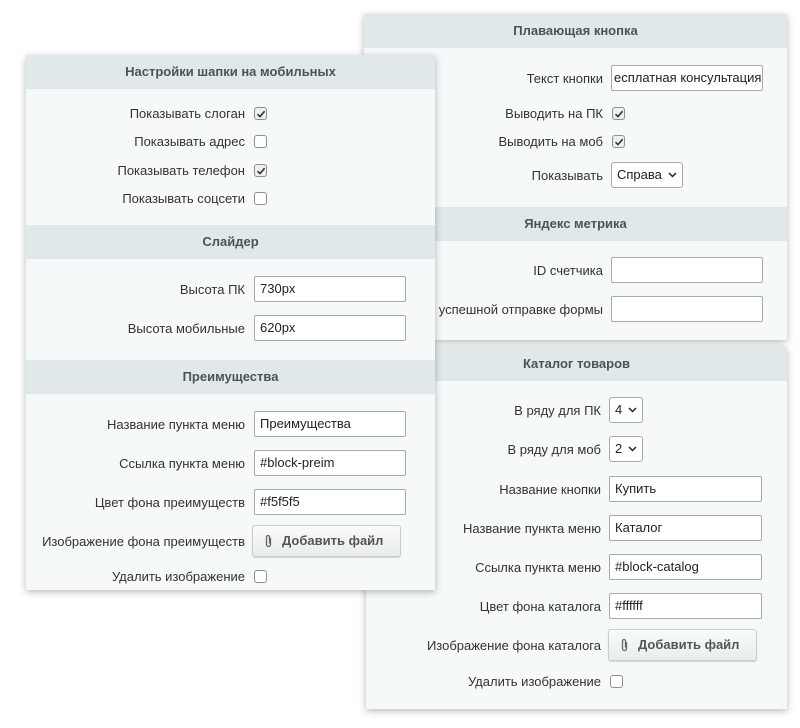 The width and height of the screenshot is (800, 728). I want to click on show-slogan-checkbox, so click(260, 113).